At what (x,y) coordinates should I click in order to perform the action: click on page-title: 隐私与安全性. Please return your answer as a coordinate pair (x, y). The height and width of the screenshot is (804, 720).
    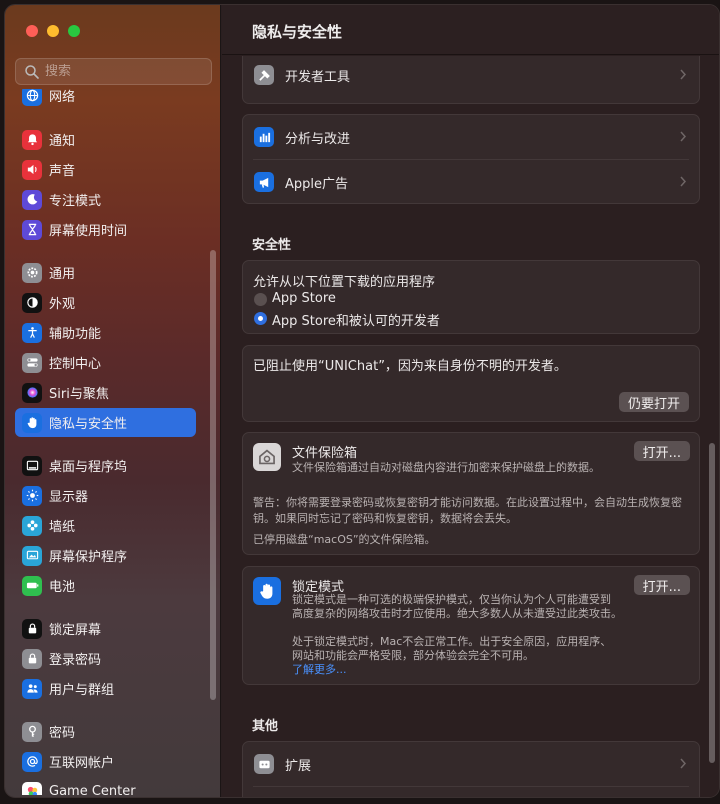
    Looking at the image, I should click on (297, 32).